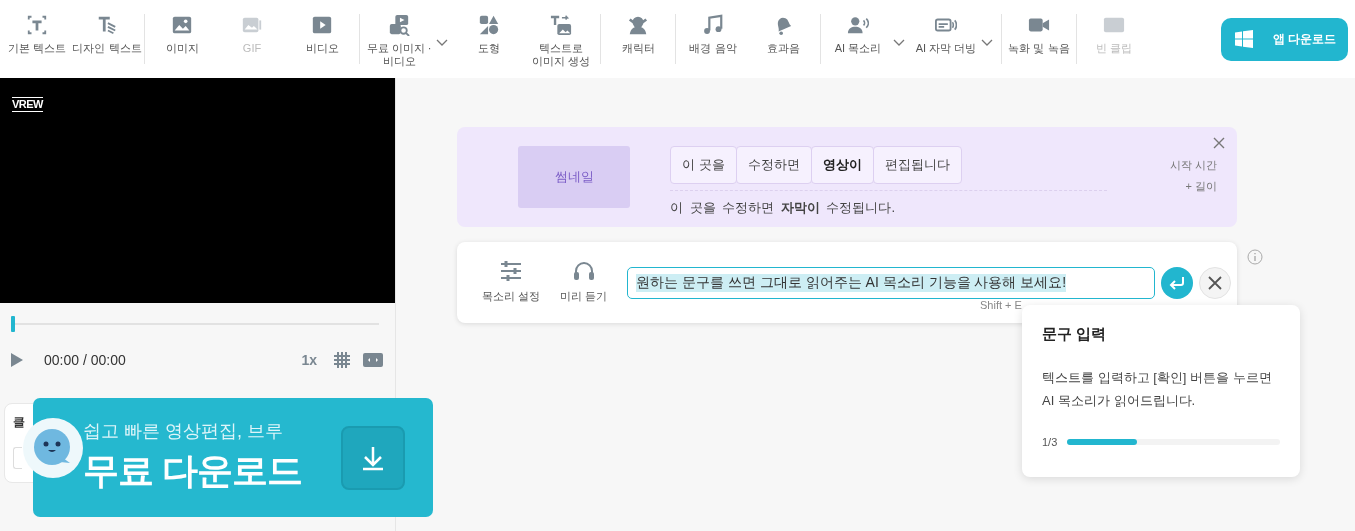  What do you see at coordinates (183, 431) in the screenshot?
I see `banner-subtitle: 쉽고 빠른 영상편집, 브루` at bounding box center [183, 431].